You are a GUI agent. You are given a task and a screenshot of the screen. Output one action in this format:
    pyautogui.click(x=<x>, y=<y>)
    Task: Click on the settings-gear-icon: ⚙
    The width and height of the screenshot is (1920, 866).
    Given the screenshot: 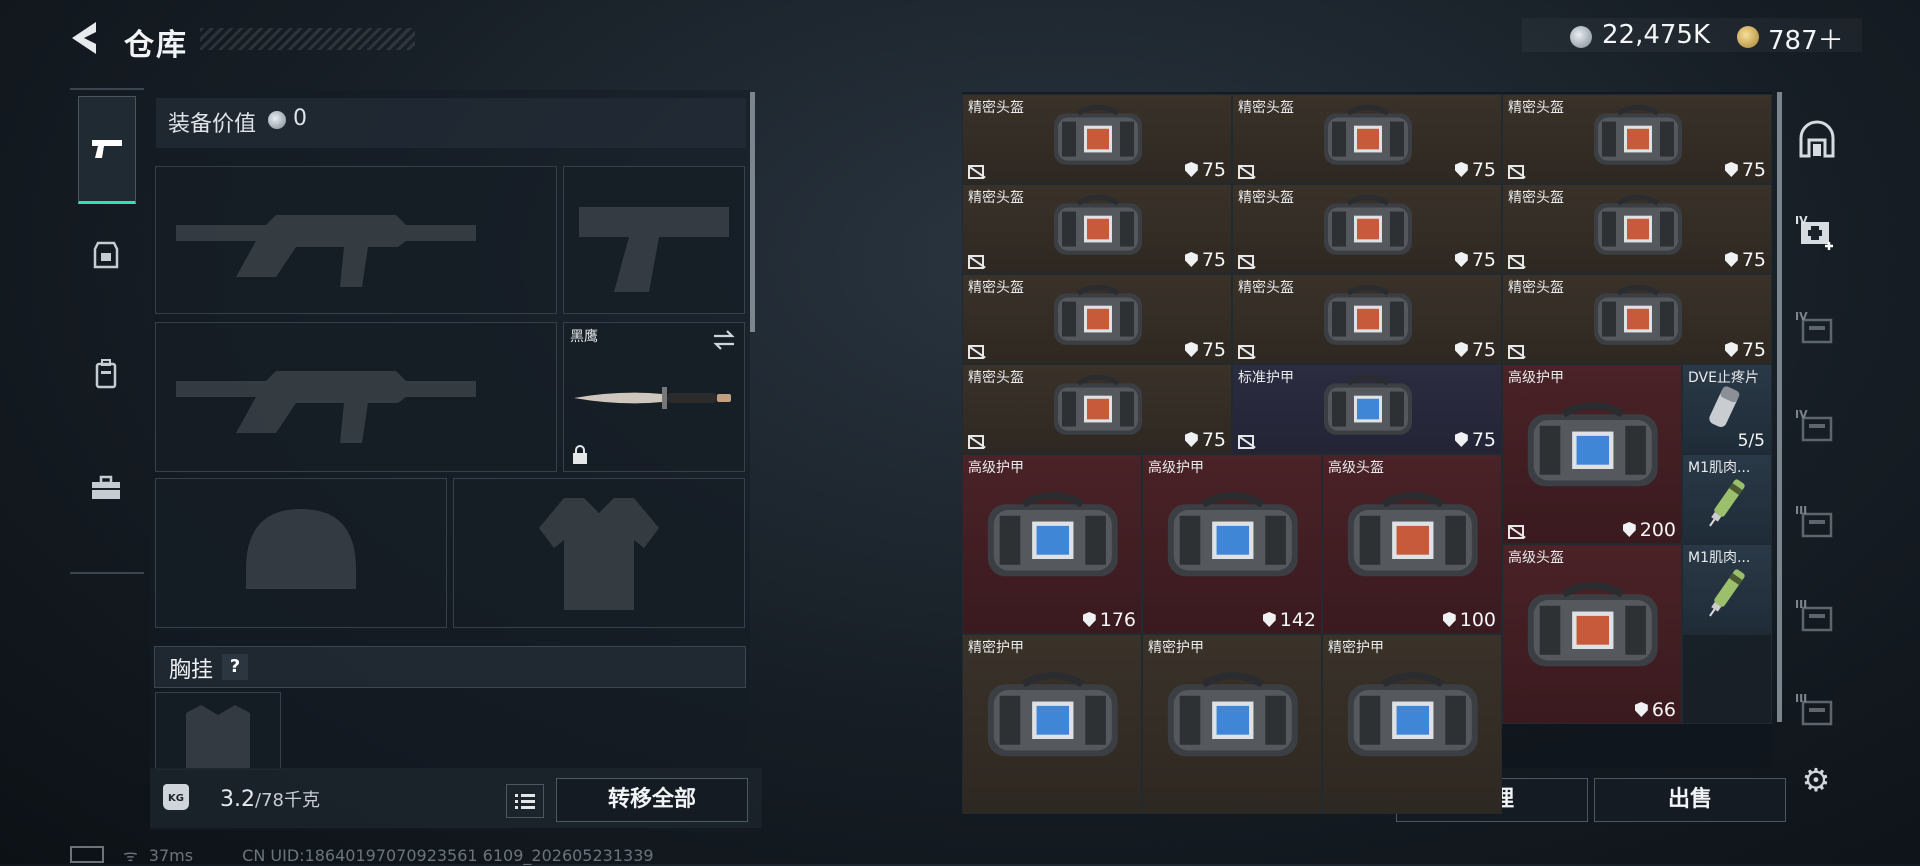 What is the action you would take?
    pyautogui.click(x=1816, y=780)
    